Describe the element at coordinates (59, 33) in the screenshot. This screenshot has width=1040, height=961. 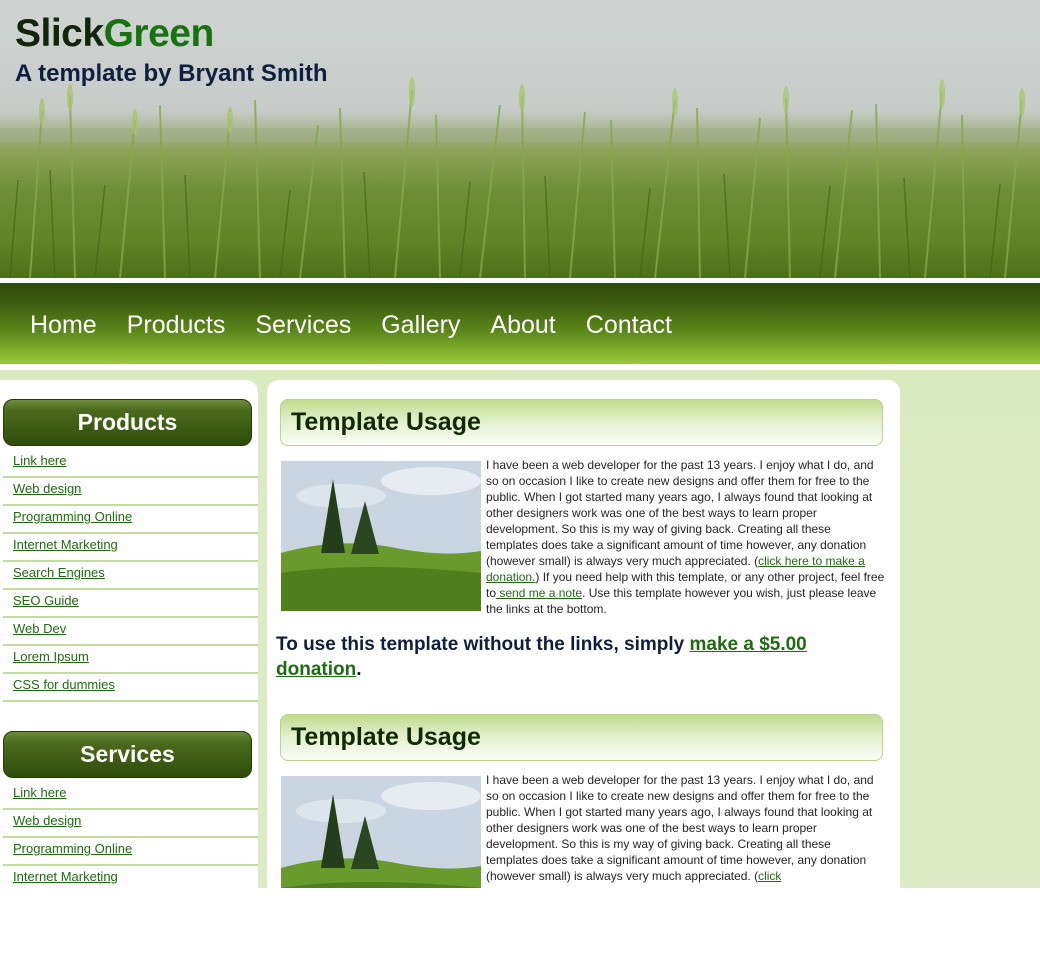
I see `site-title-part1: Slick` at that location.